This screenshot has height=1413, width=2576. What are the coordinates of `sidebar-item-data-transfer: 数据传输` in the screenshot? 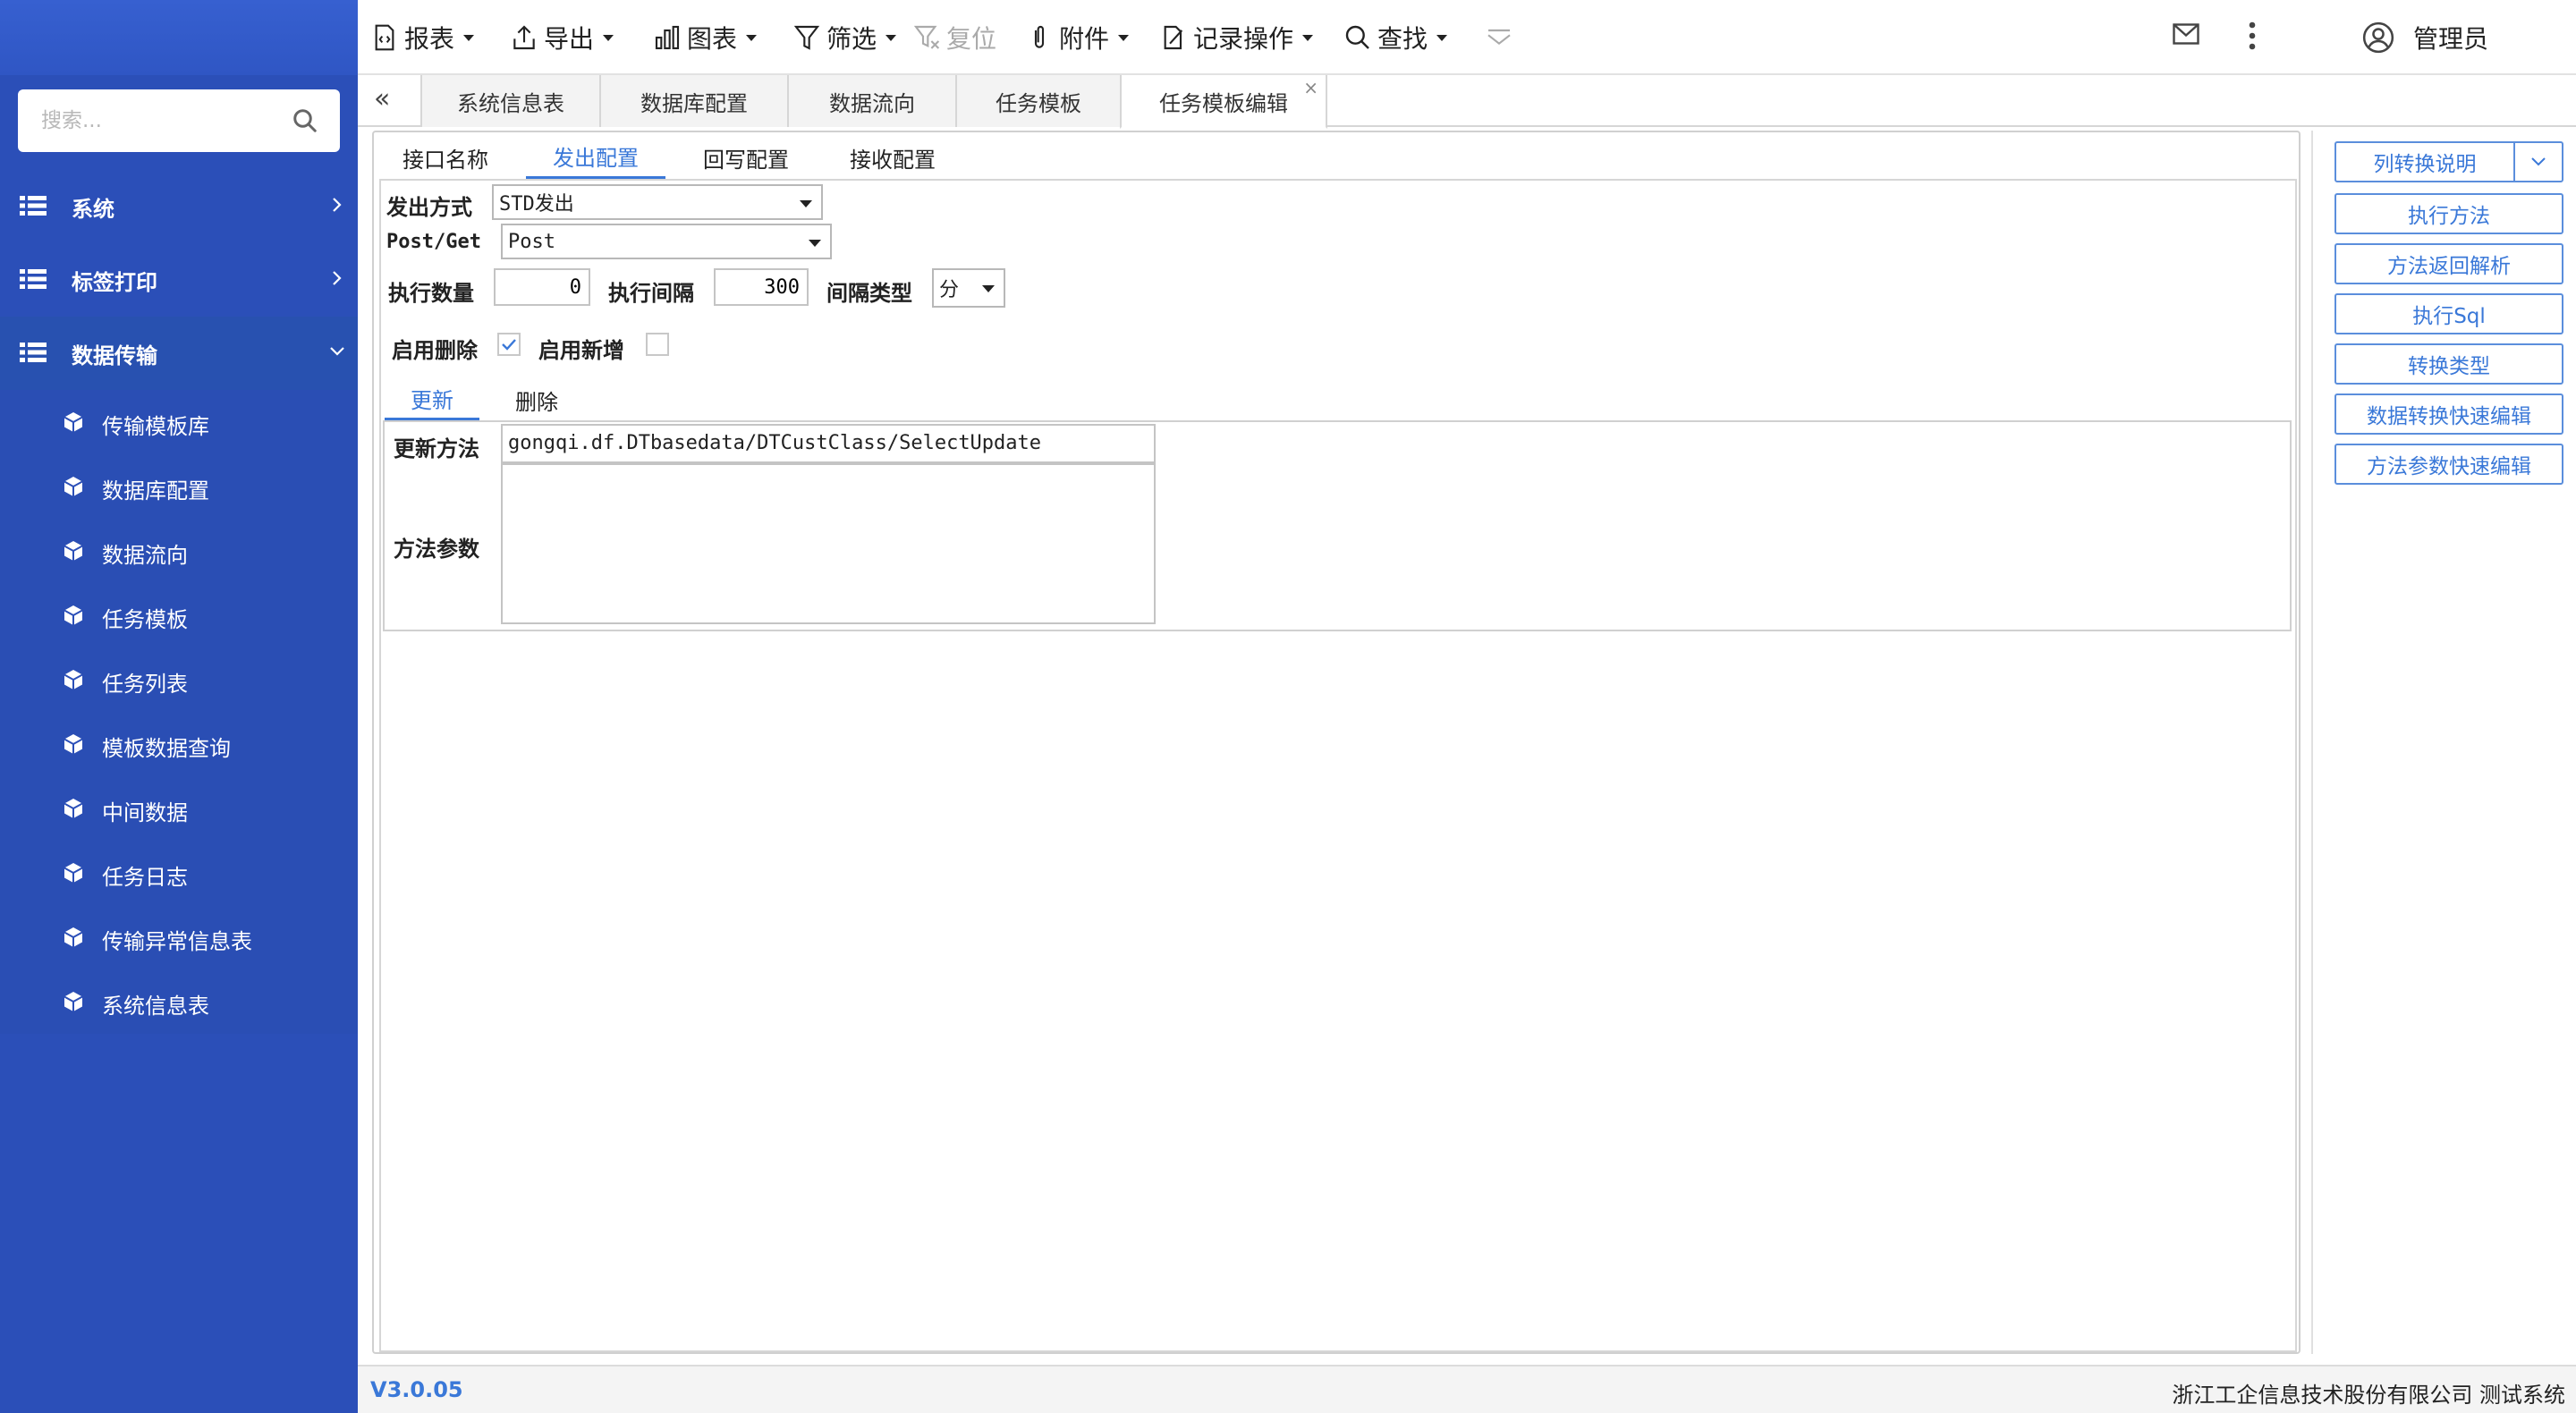 It's located at (179, 353).